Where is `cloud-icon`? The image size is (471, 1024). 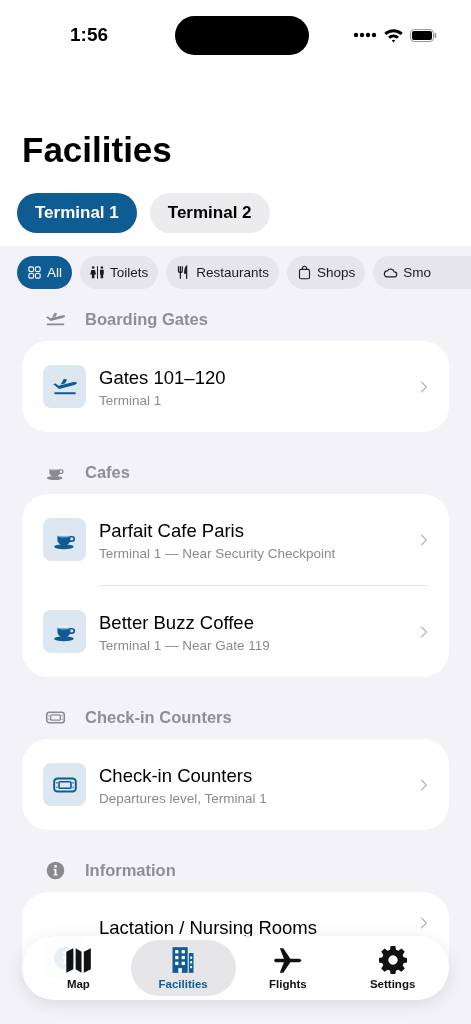 cloud-icon is located at coordinates (391, 272).